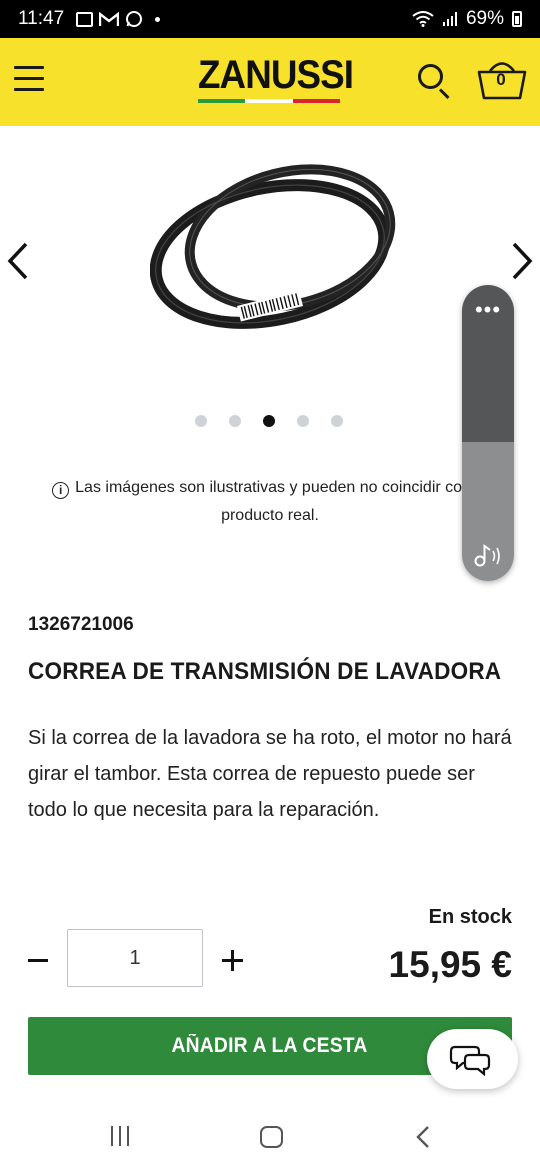  Describe the element at coordinates (273, 241) in the screenshot. I see `product-image` at that location.